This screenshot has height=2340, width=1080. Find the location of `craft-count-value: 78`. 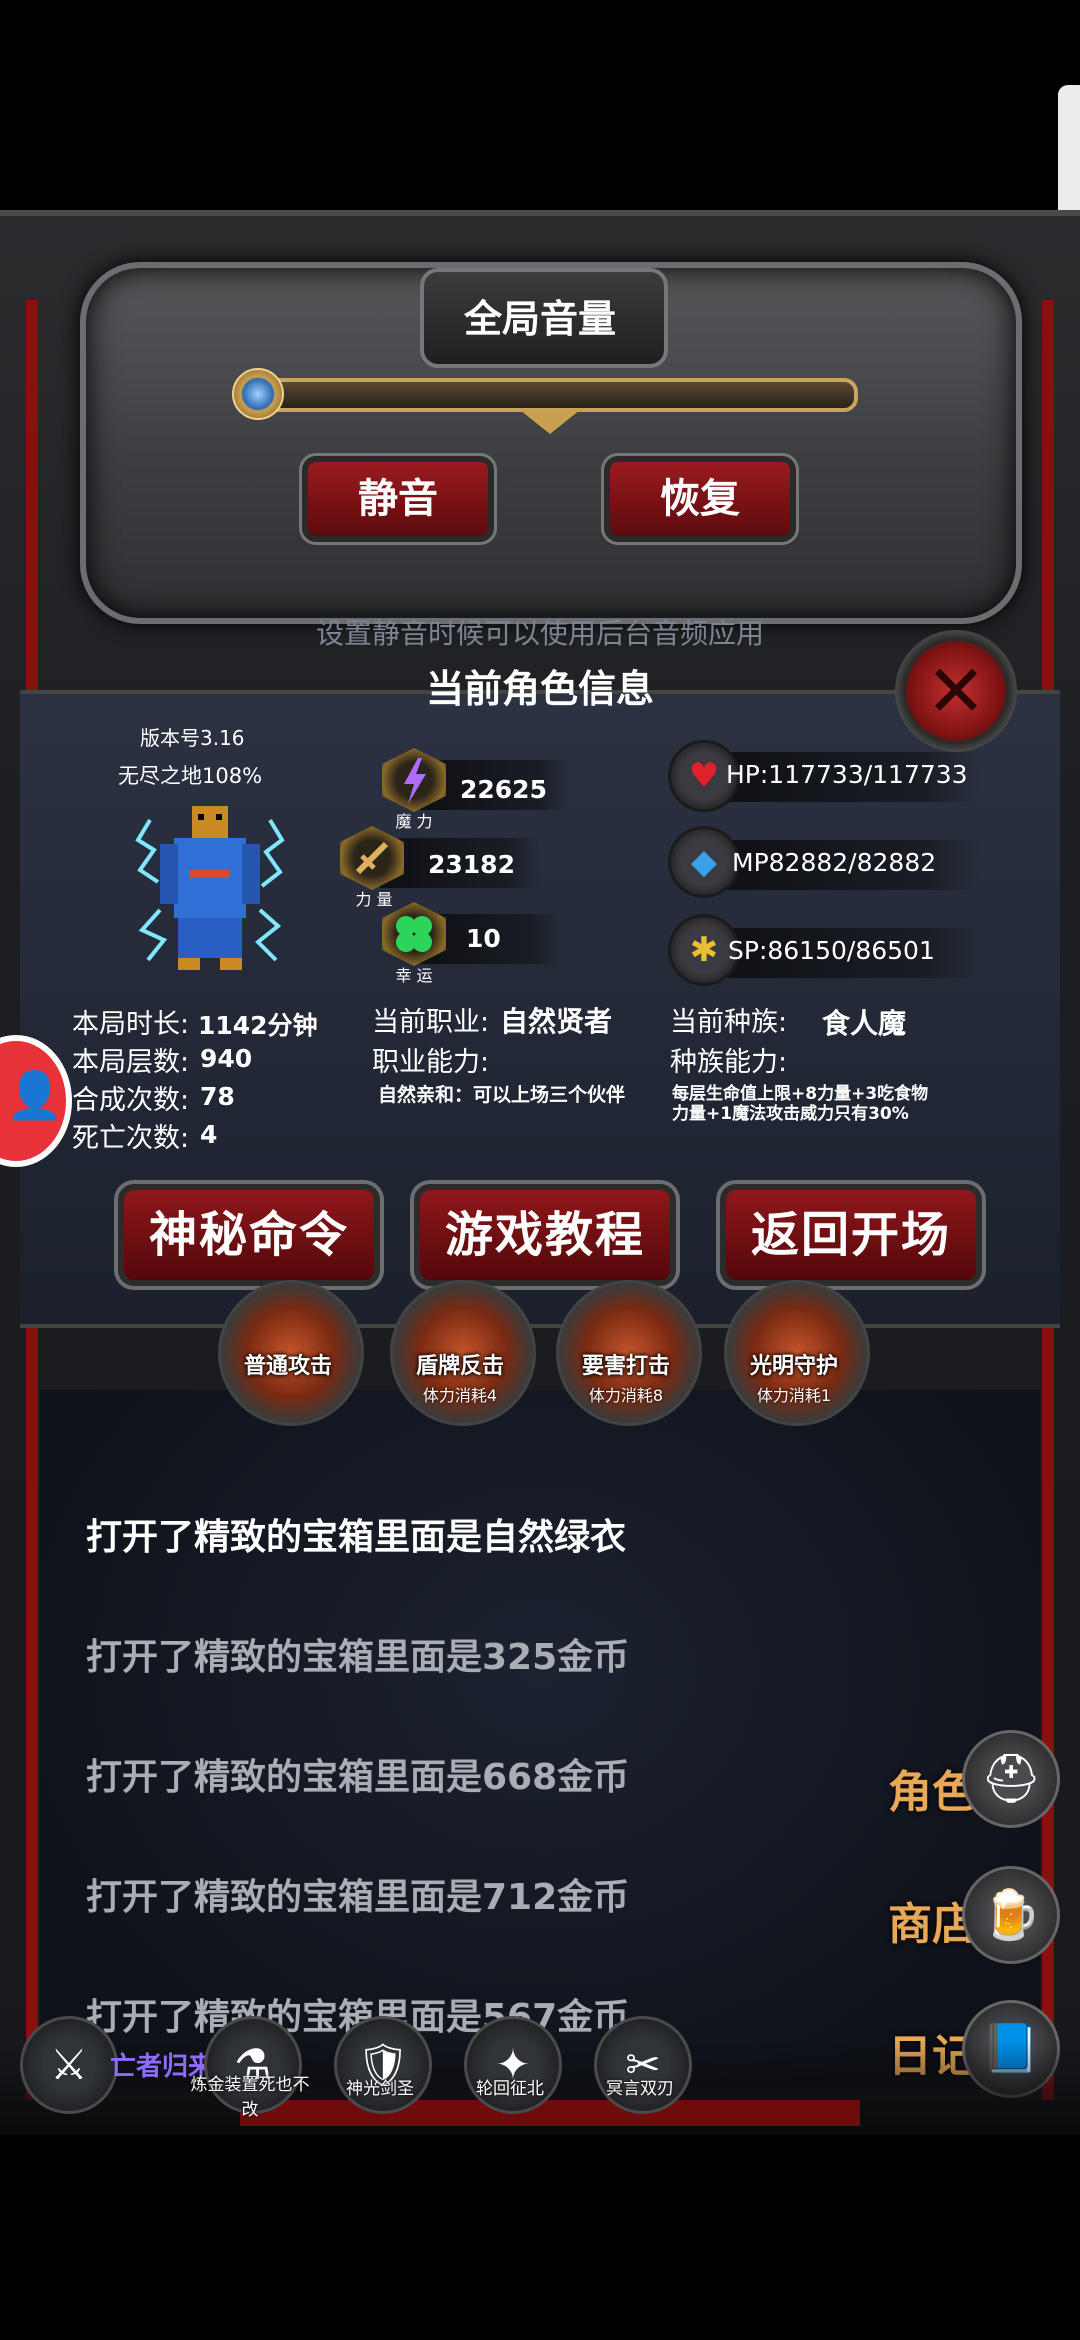

craft-count-value: 78 is located at coordinates (217, 1096).